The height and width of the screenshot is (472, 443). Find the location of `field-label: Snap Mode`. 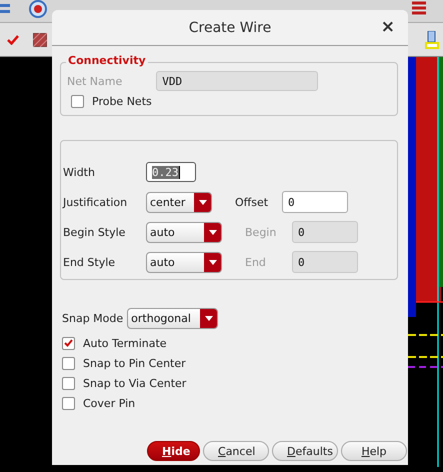

field-label: Snap Mode is located at coordinates (93, 318).